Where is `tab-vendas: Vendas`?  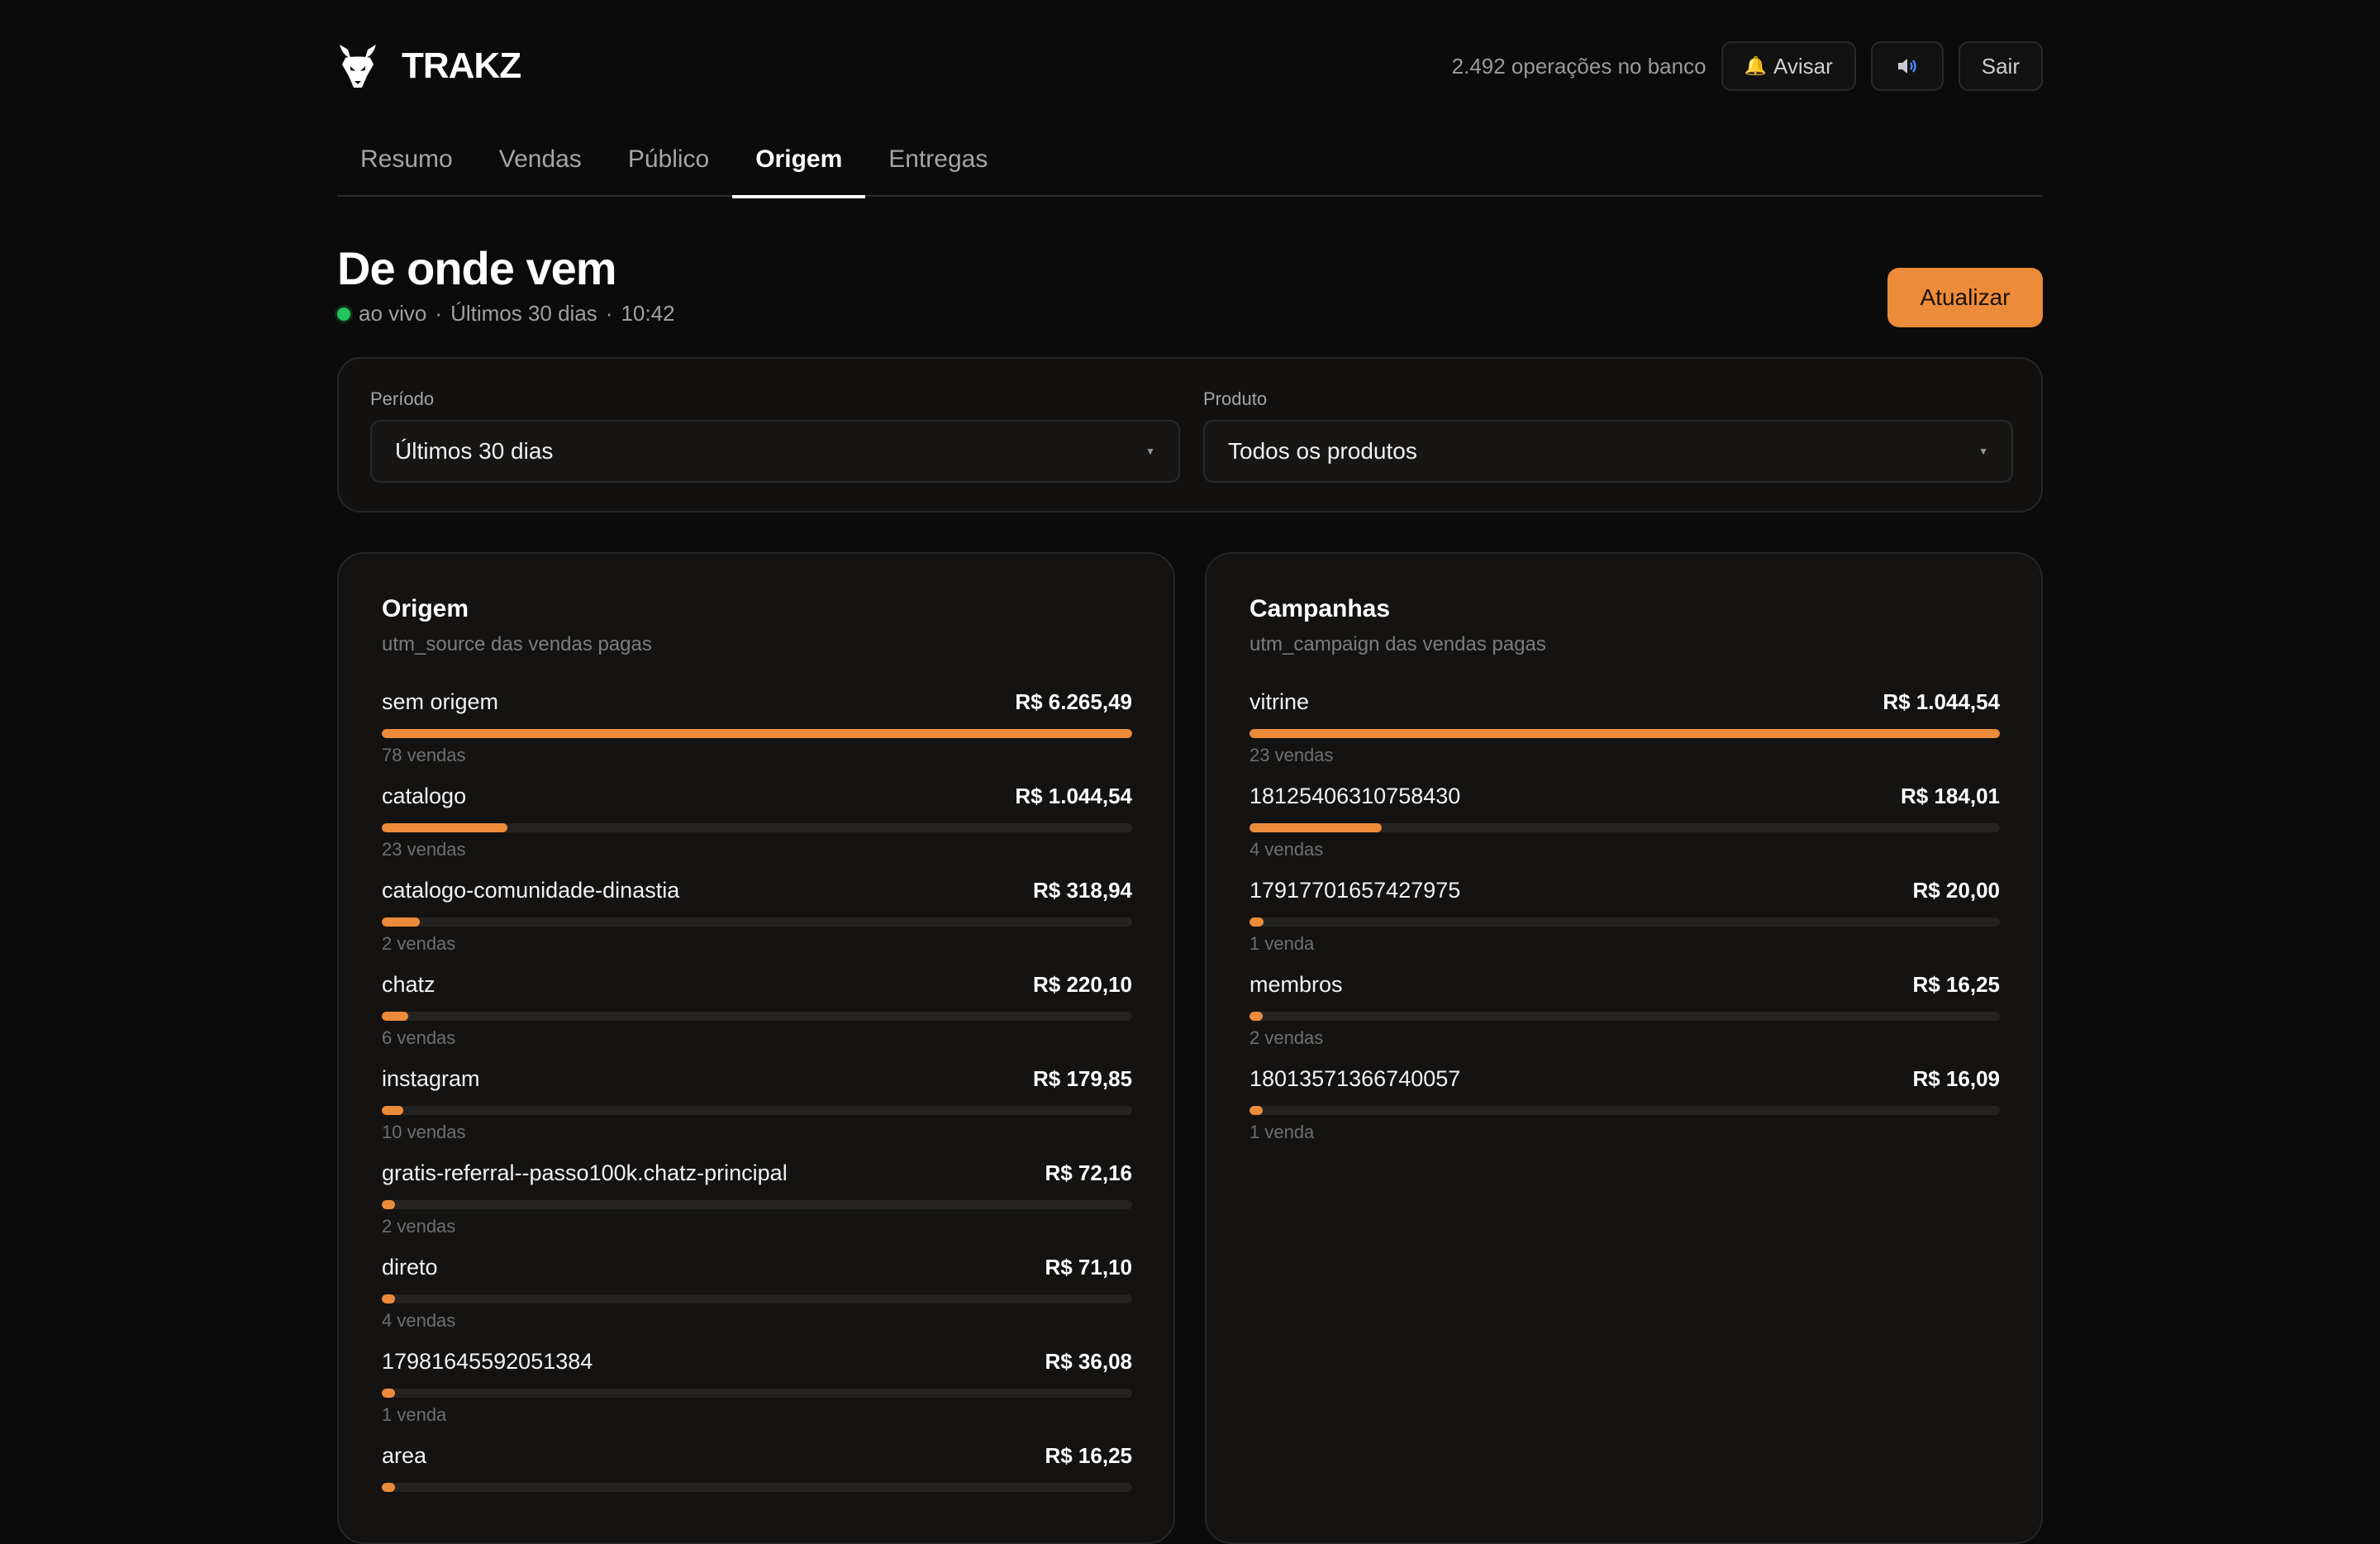 tab-vendas: Vendas is located at coordinates (540, 165).